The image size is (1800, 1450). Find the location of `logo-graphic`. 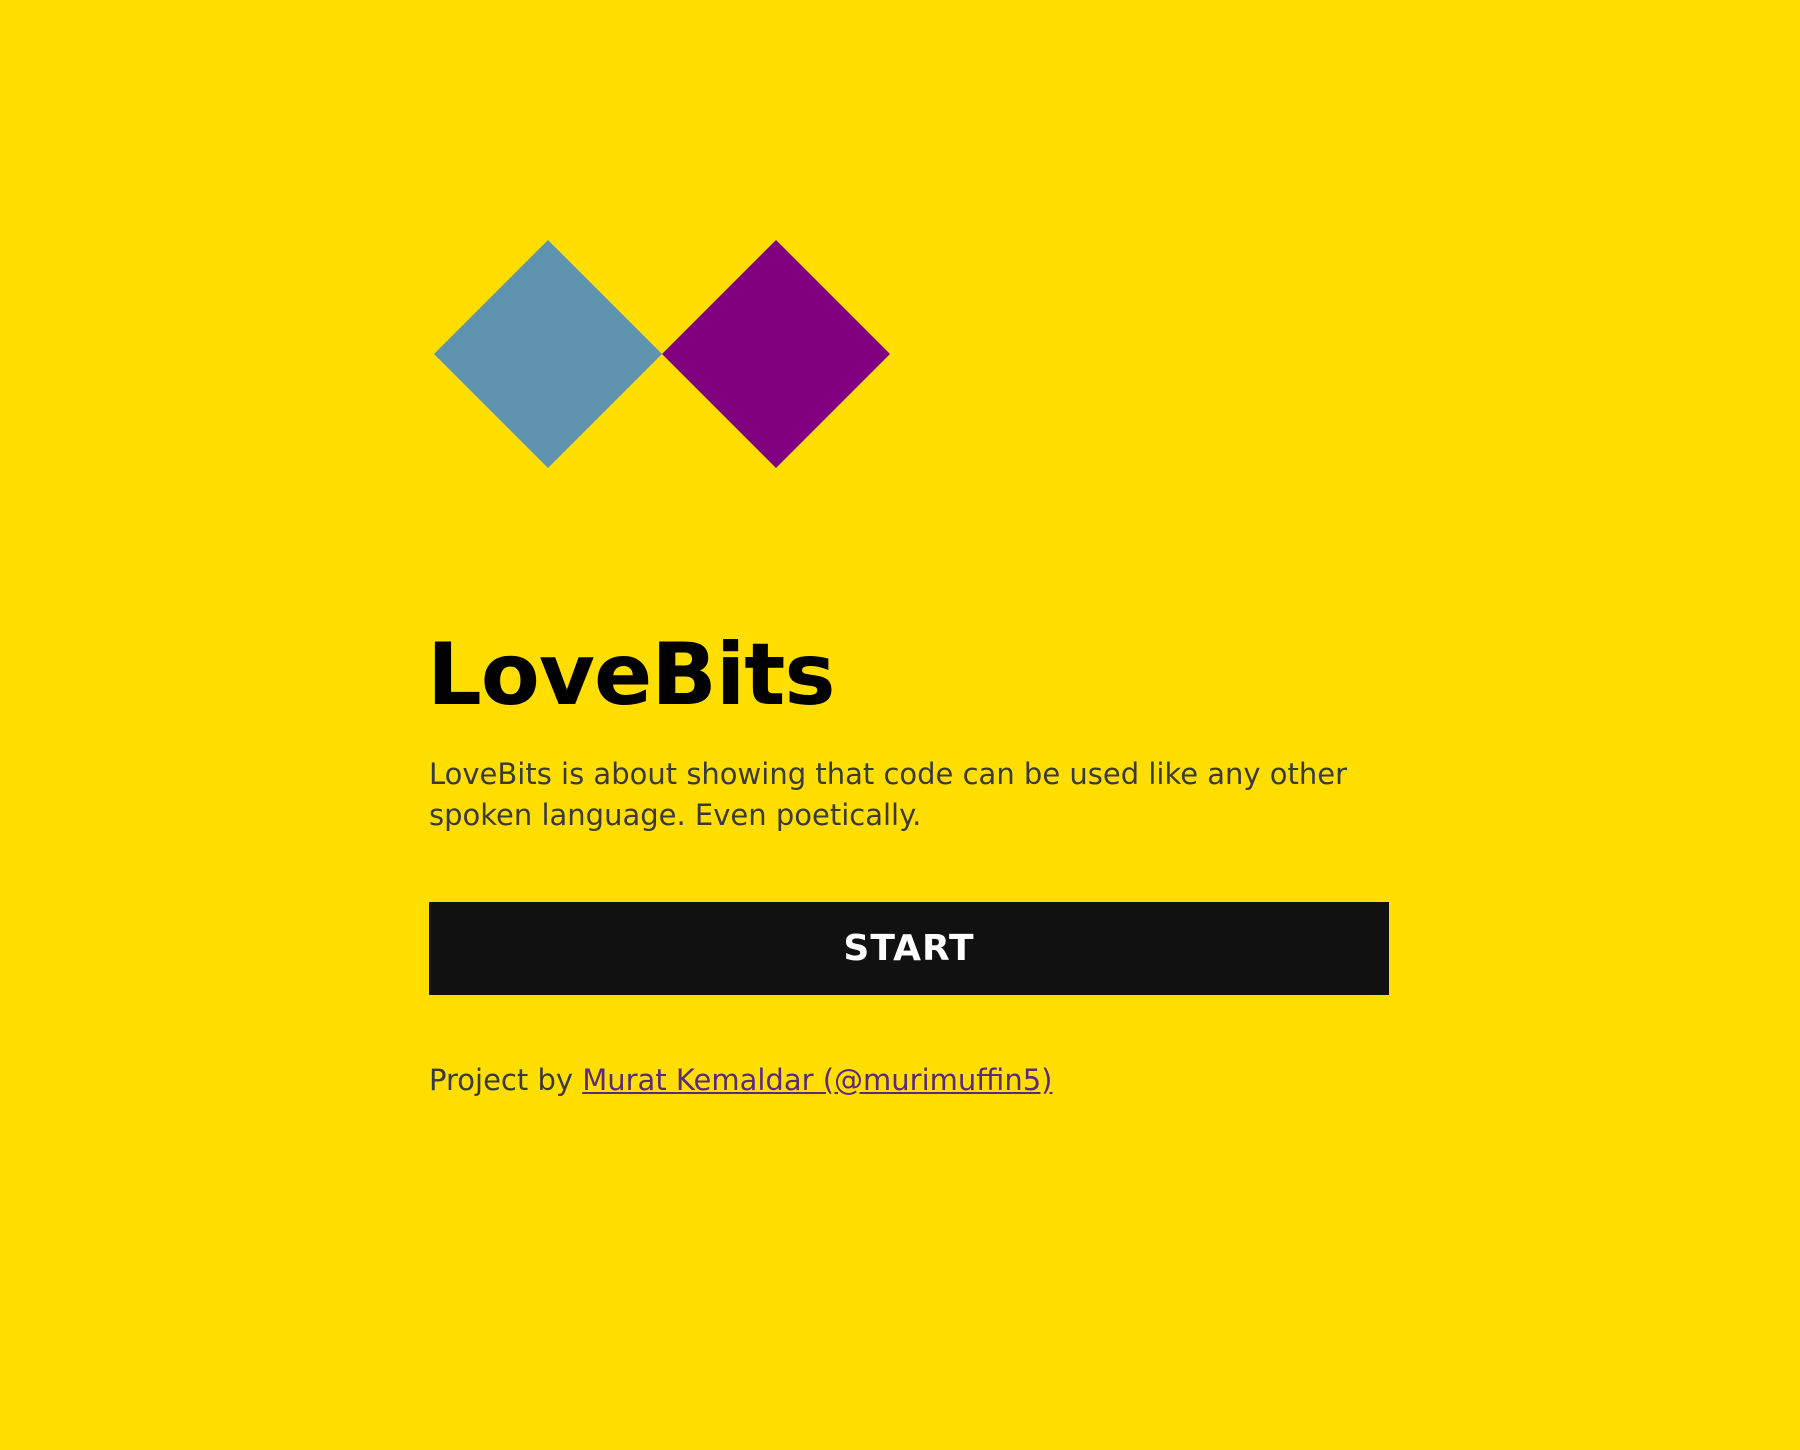

logo-graphic is located at coordinates (662, 354).